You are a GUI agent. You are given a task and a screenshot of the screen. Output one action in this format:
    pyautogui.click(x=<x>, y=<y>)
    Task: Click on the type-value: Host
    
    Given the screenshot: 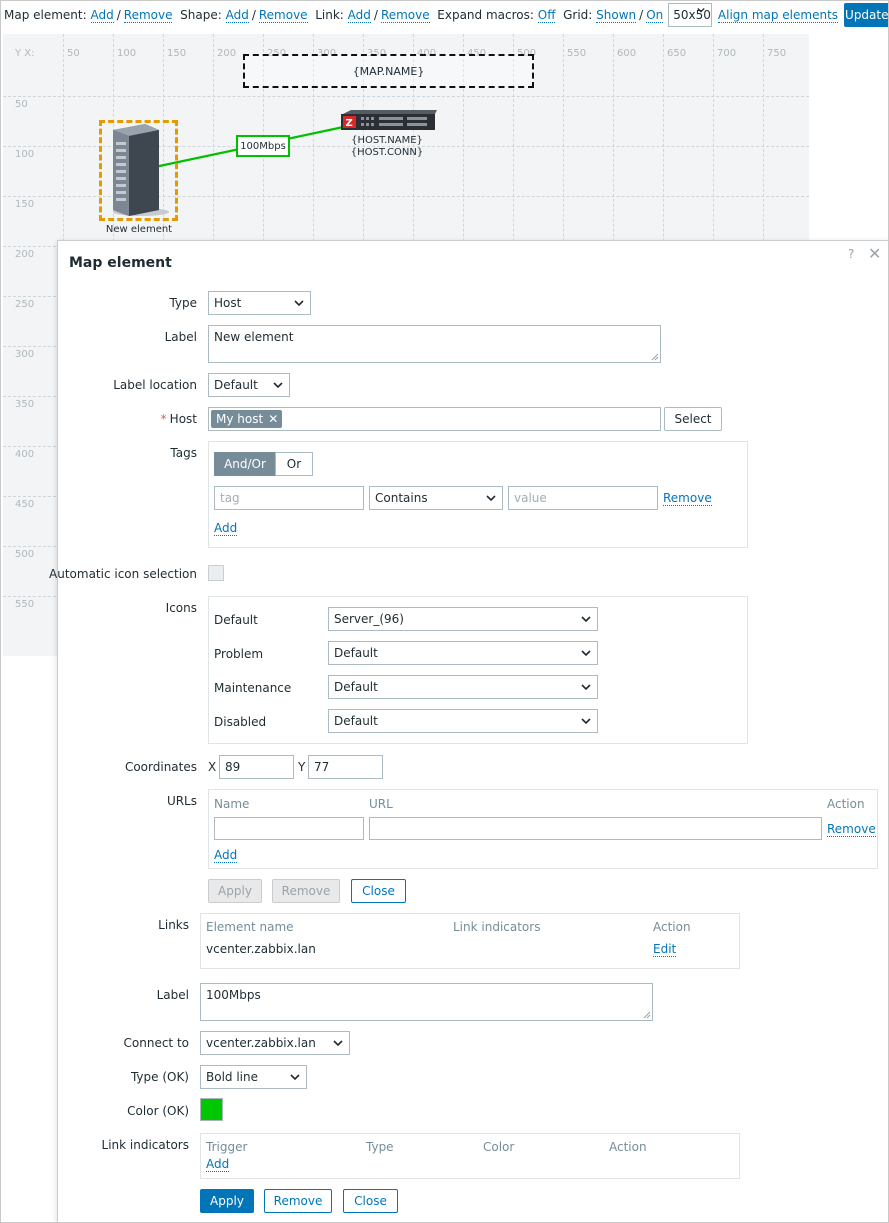 What is the action you would take?
    pyautogui.click(x=228, y=303)
    